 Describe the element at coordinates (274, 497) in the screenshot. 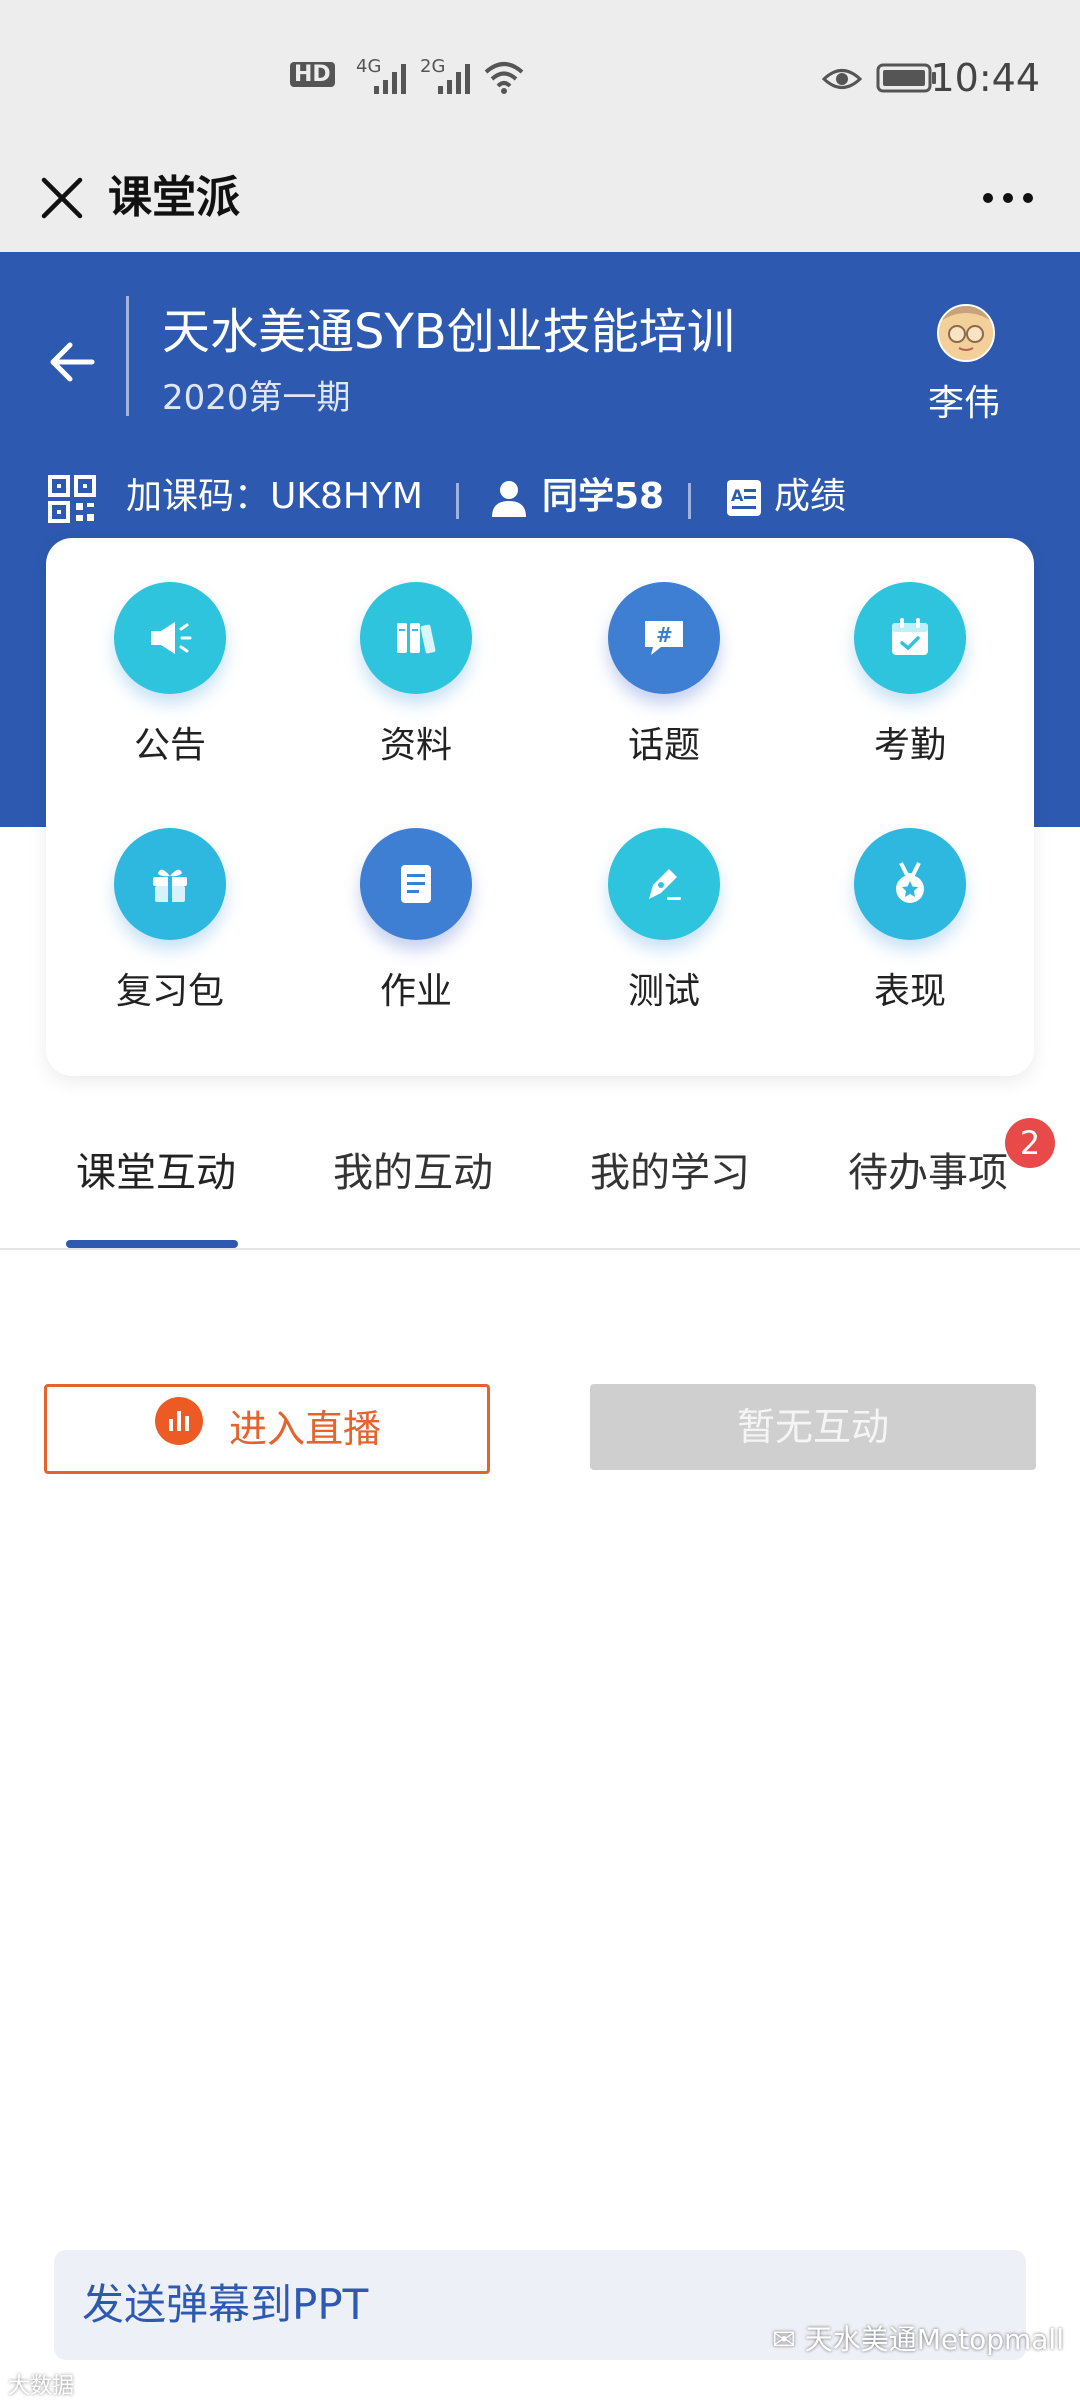

I see `class-code: 加课码：UK8HYM` at that location.